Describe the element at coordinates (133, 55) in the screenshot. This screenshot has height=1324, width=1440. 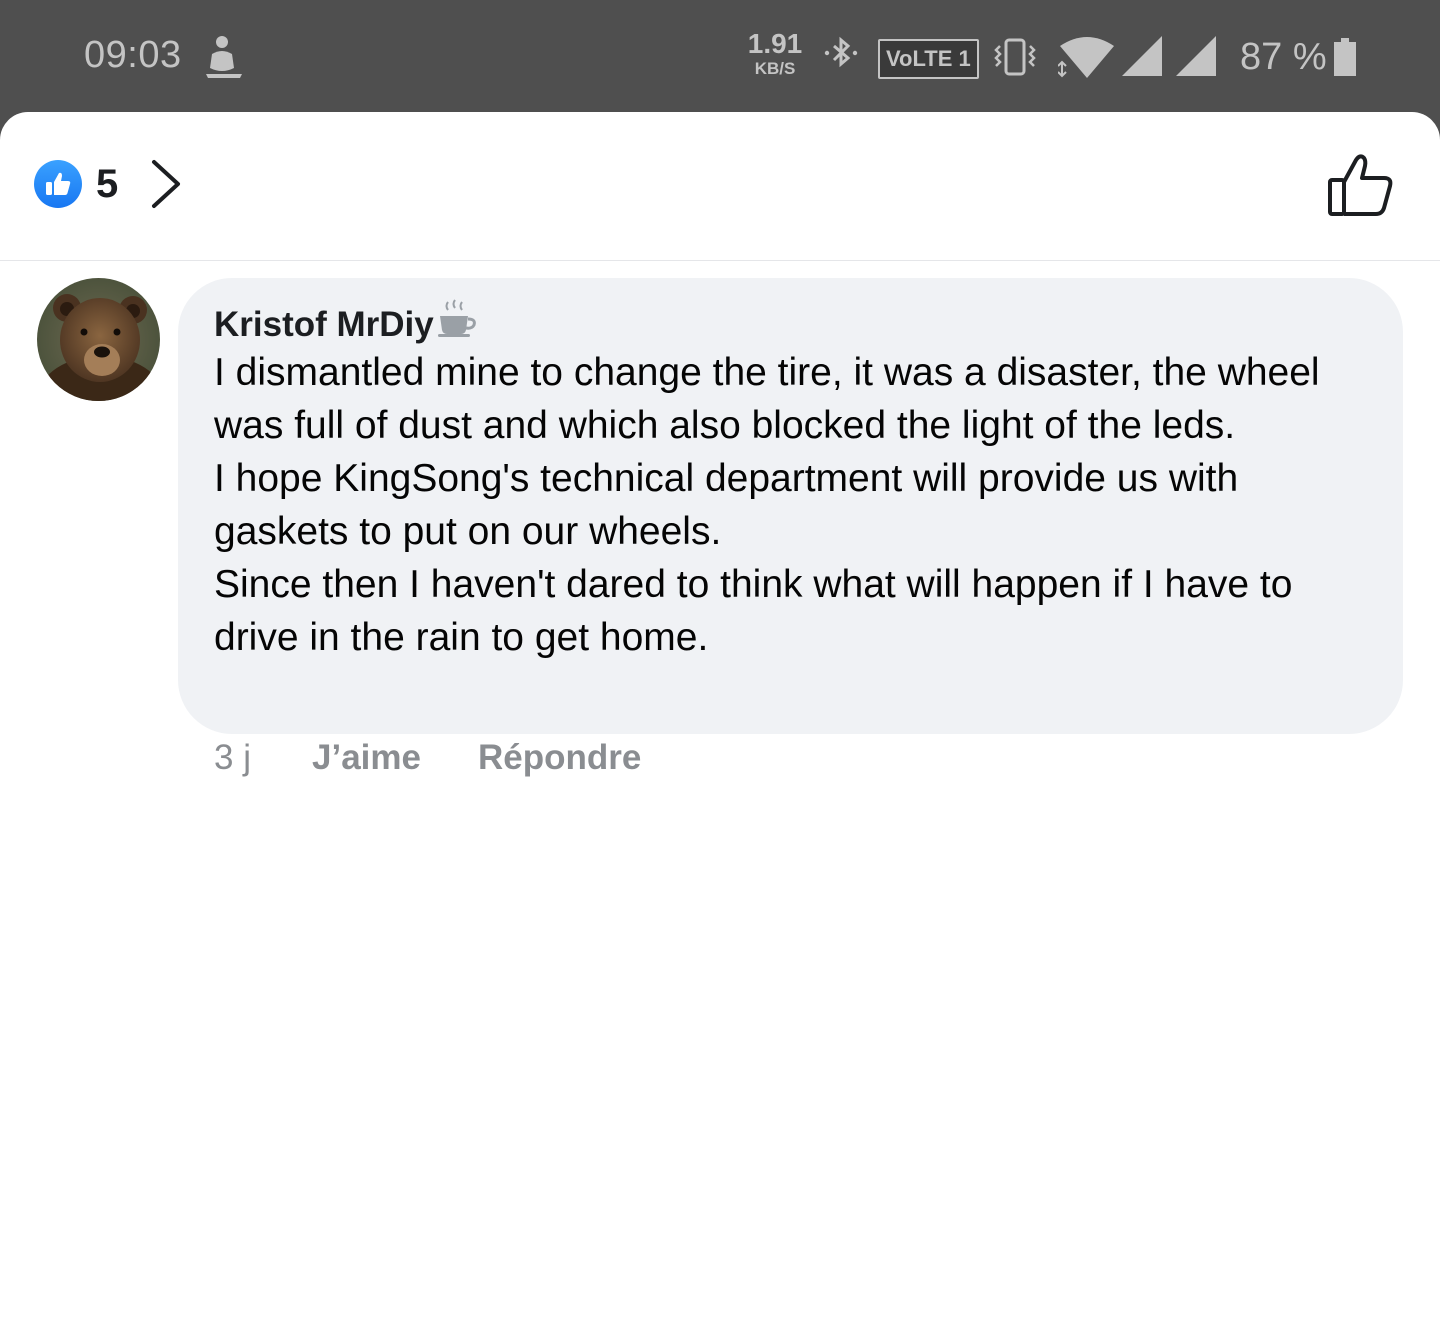
I see `status-time: 09:03` at that location.